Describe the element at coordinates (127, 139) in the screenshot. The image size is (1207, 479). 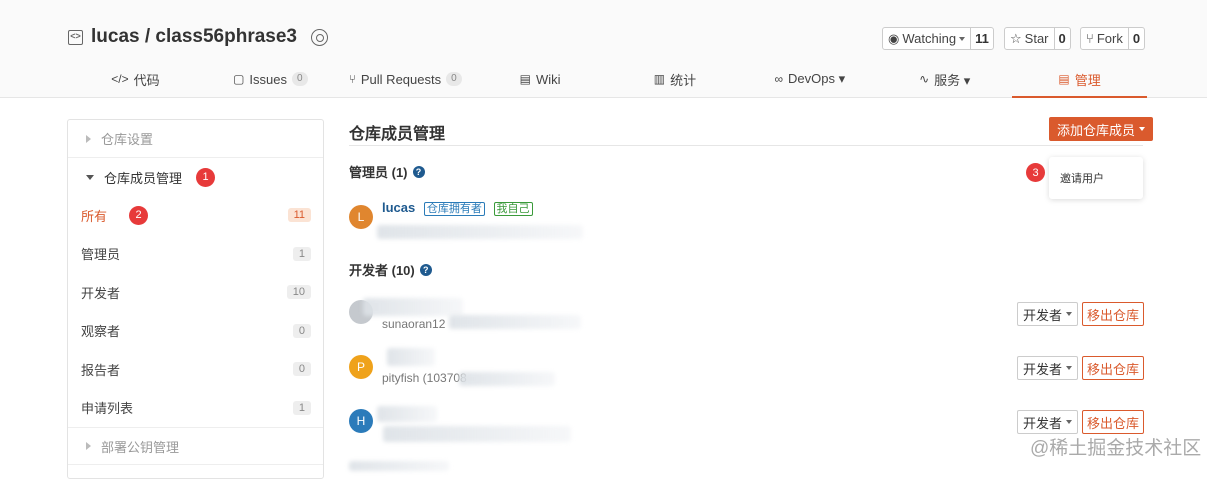
I see `section-label: 仓库设置` at that location.